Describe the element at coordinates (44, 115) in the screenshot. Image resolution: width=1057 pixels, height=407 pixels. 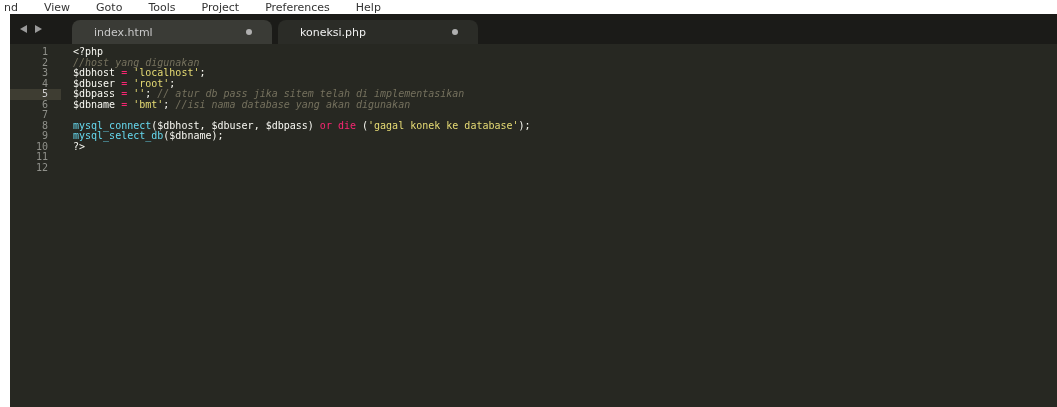
I see `line-number: 7` at that location.